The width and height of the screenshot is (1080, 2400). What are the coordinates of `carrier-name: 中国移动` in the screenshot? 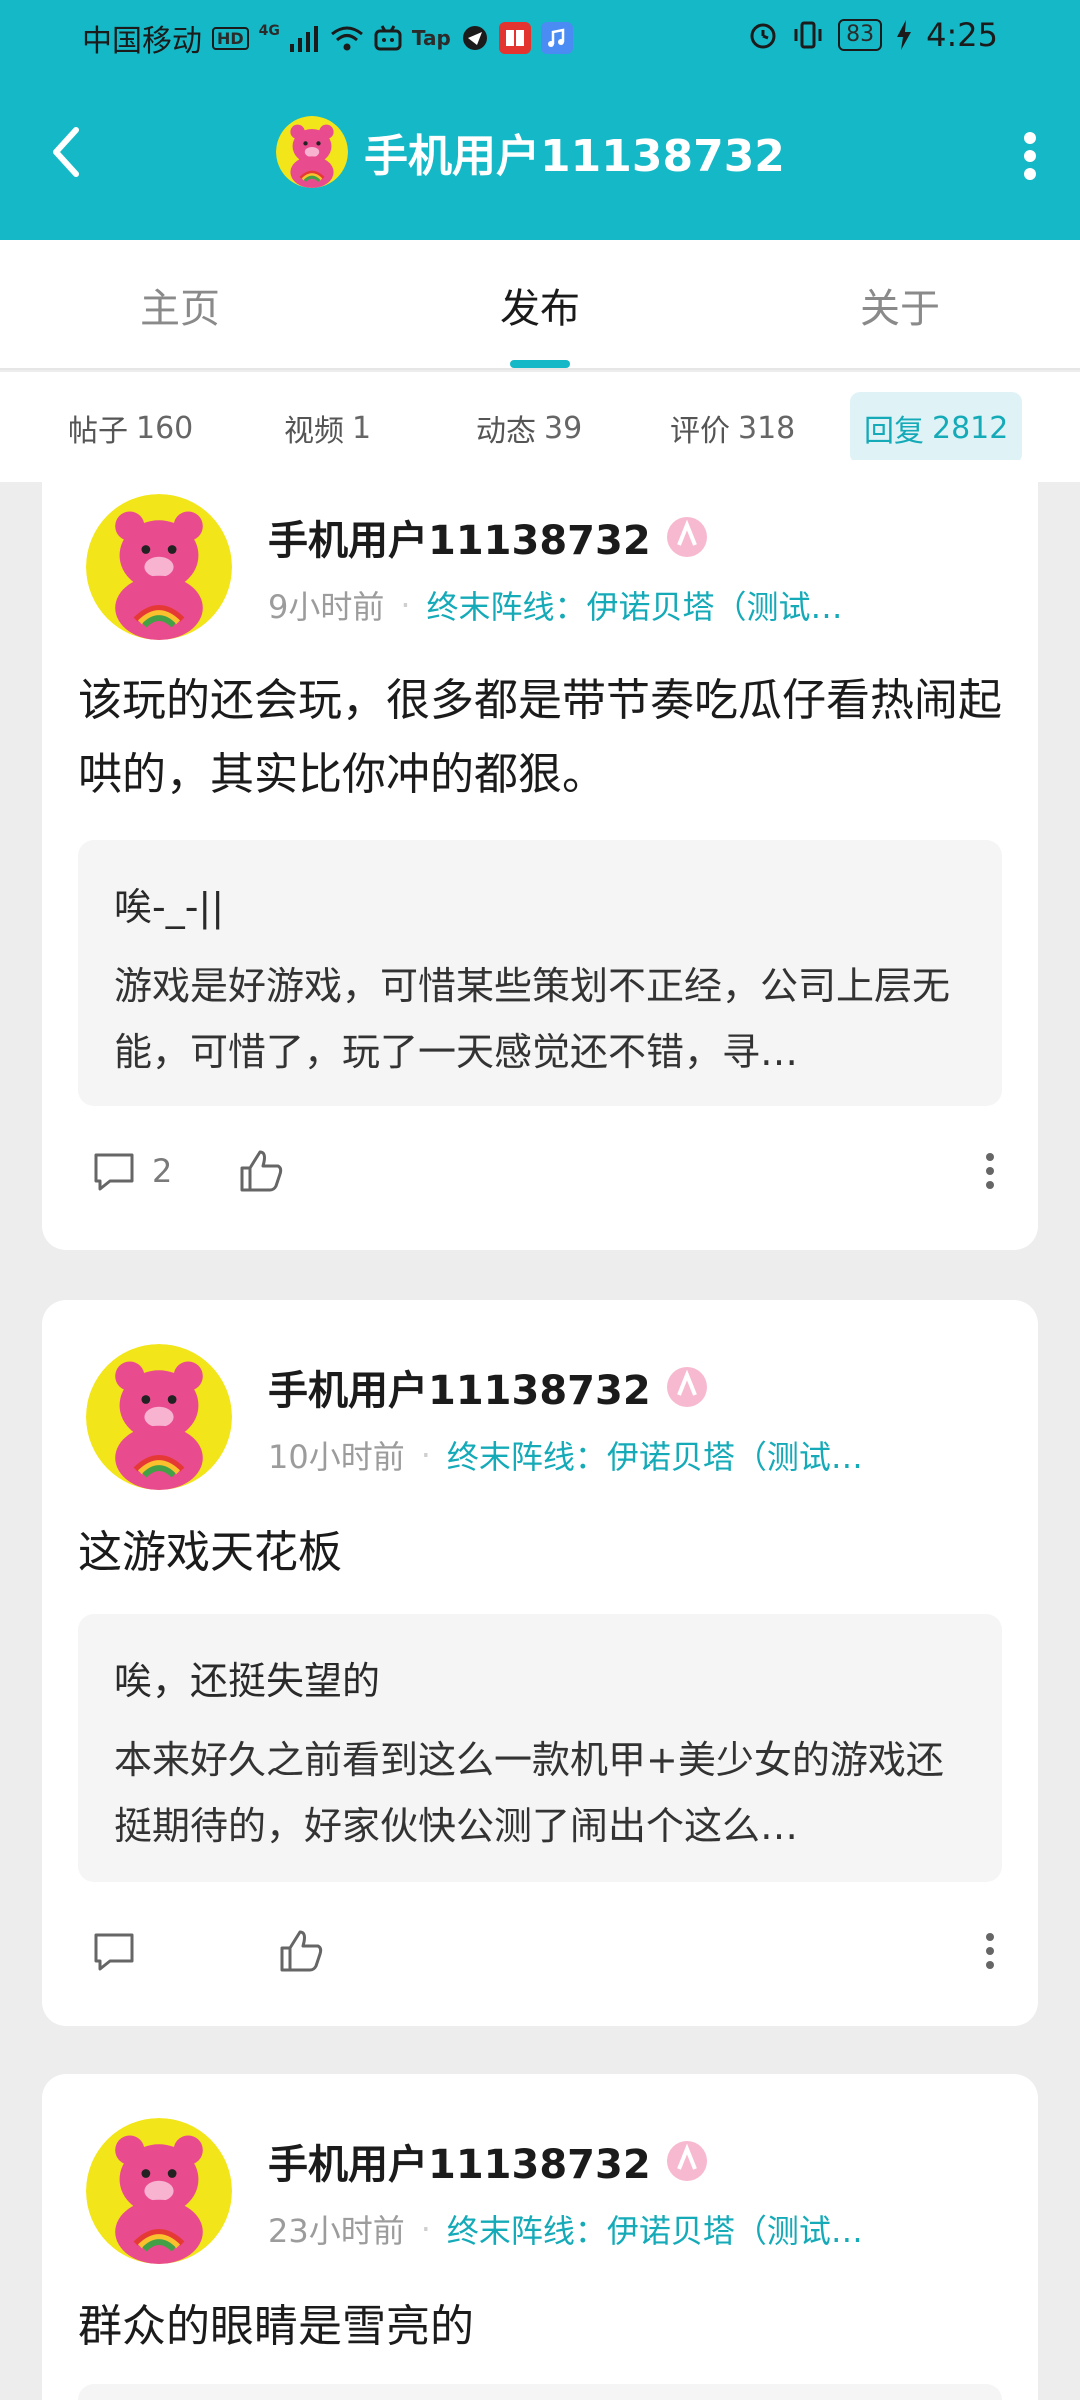 It's located at (142, 41).